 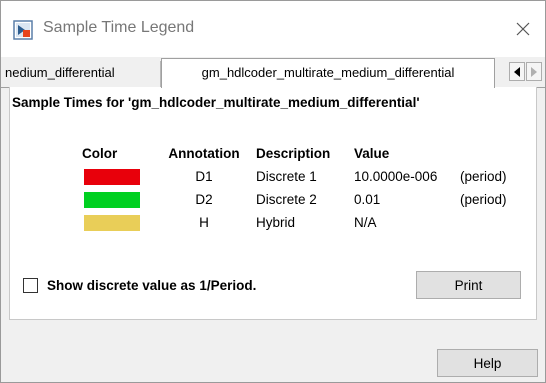 What do you see at coordinates (119, 27) in the screenshot?
I see `window-title: Sample Time Legend` at bounding box center [119, 27].